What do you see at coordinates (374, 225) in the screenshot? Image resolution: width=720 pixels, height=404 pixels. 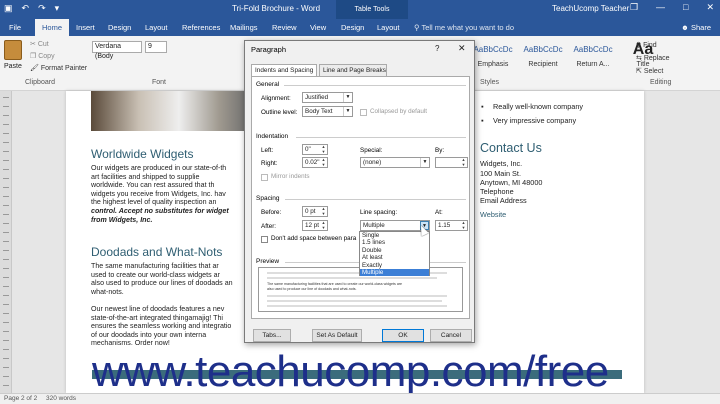 I see `line-spacing-value: Multiple` at bounding box center [374, 225].